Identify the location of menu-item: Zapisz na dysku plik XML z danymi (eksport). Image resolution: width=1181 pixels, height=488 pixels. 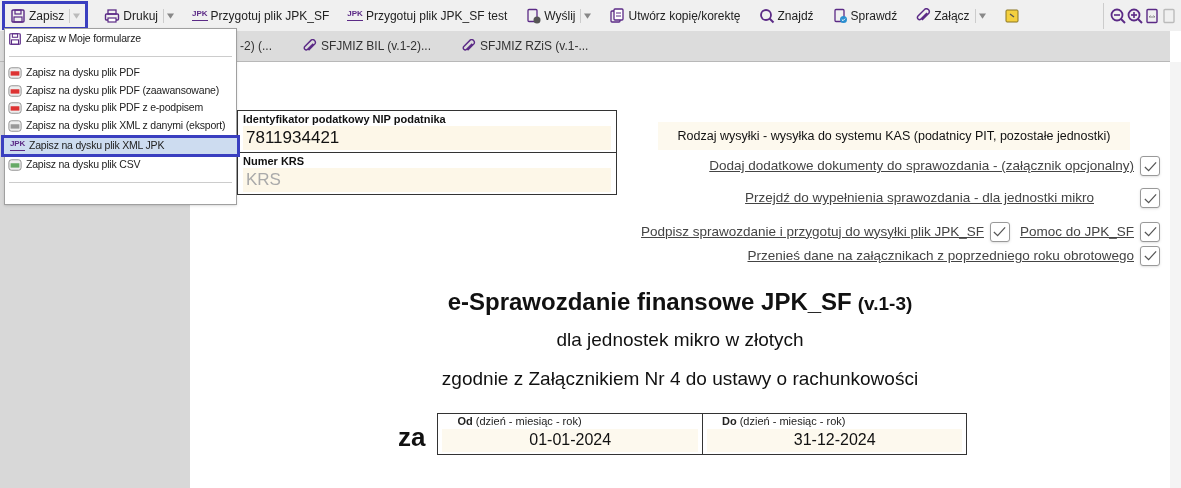
(120, 126).